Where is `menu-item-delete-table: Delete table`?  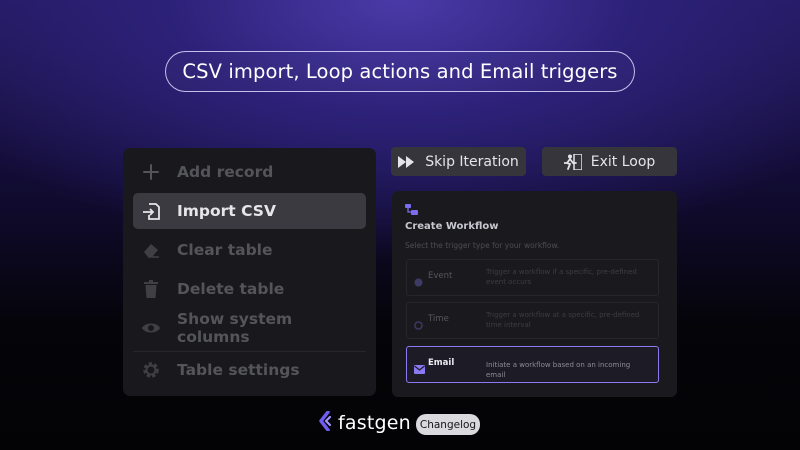
menu-item-delete-table: Delete table is located at coordinates (249, 289).